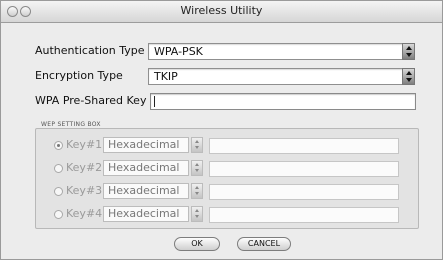  What do you see at coordinates (197, 191) in the screenshot?
I see `key3-format-chevron-icon` at bounding box center [197, 191].